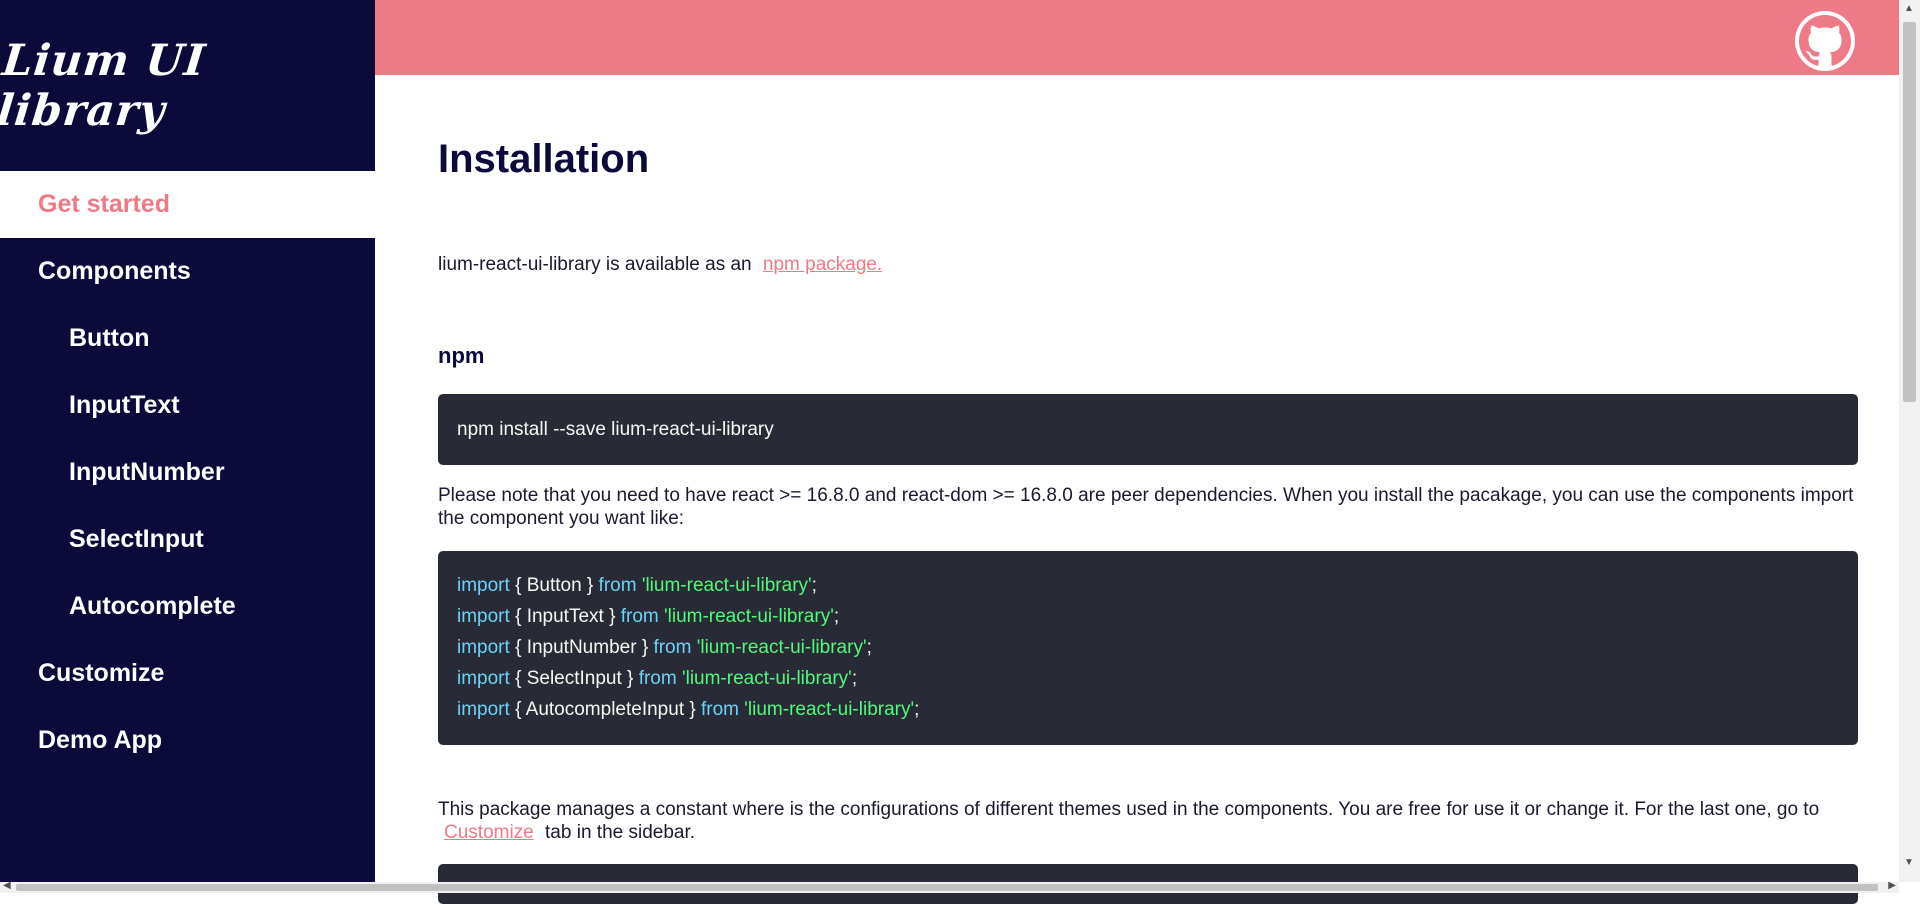 The width and height of the screenshot is (1920, 904). Describe the element at coordinates (554, 585) in the screenshot. I see `code-body: { Button }` at that location.